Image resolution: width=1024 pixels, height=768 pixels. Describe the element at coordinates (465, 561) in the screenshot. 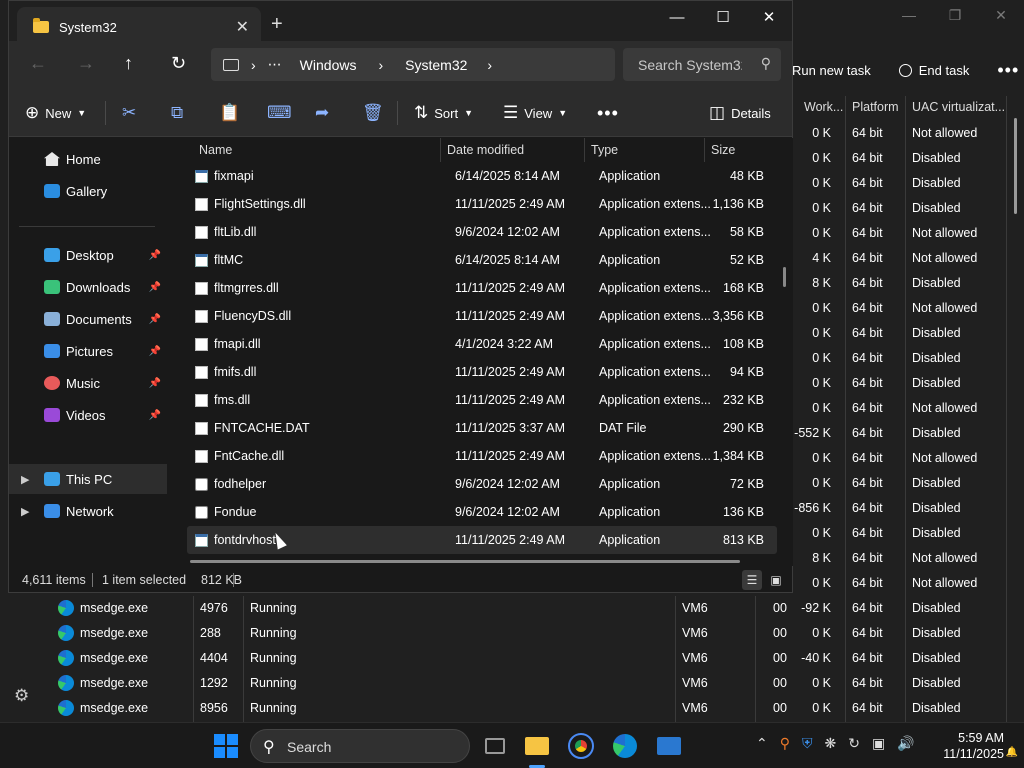

I see `horizontal-scrollbar` at that location.